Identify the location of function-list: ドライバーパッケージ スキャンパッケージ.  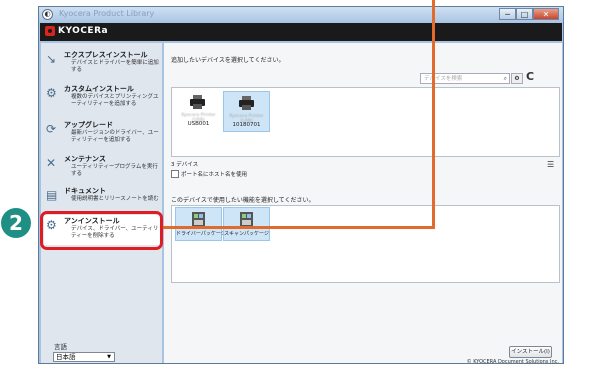
(365, 244).